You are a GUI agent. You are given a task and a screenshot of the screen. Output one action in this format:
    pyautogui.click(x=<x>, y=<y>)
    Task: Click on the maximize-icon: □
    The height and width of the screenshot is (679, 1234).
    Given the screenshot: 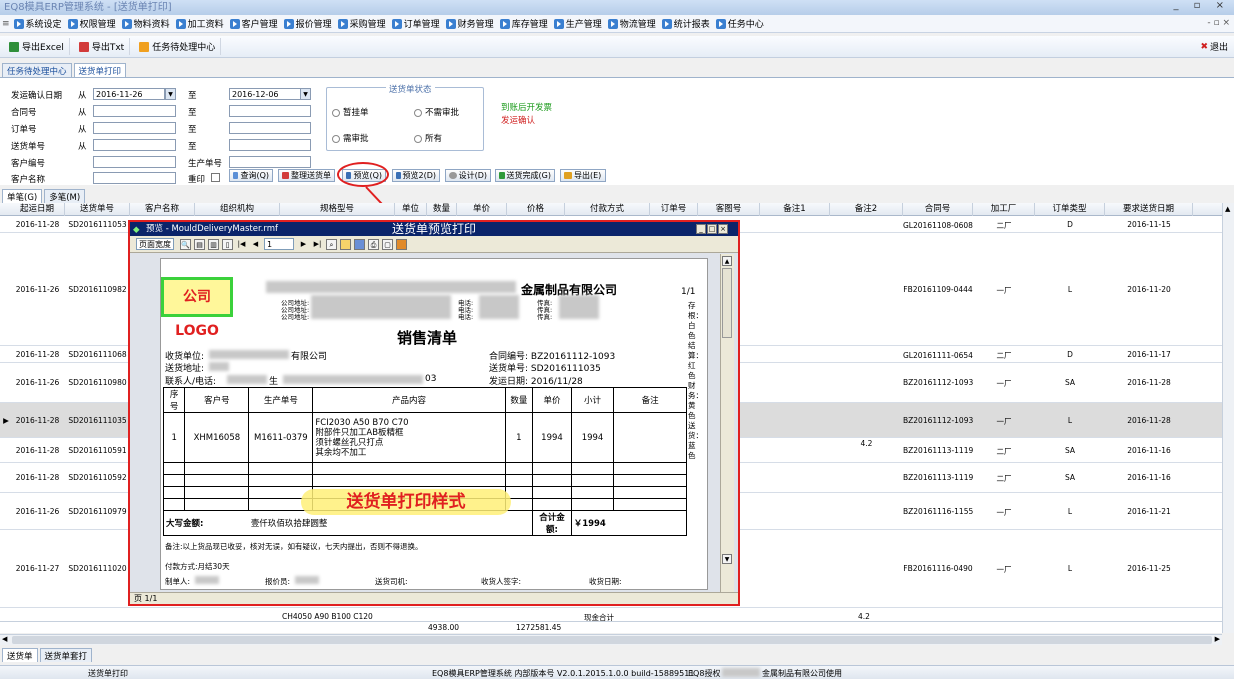 What is the action you would take?
    pyautogui.click(x=712, y=229)
    